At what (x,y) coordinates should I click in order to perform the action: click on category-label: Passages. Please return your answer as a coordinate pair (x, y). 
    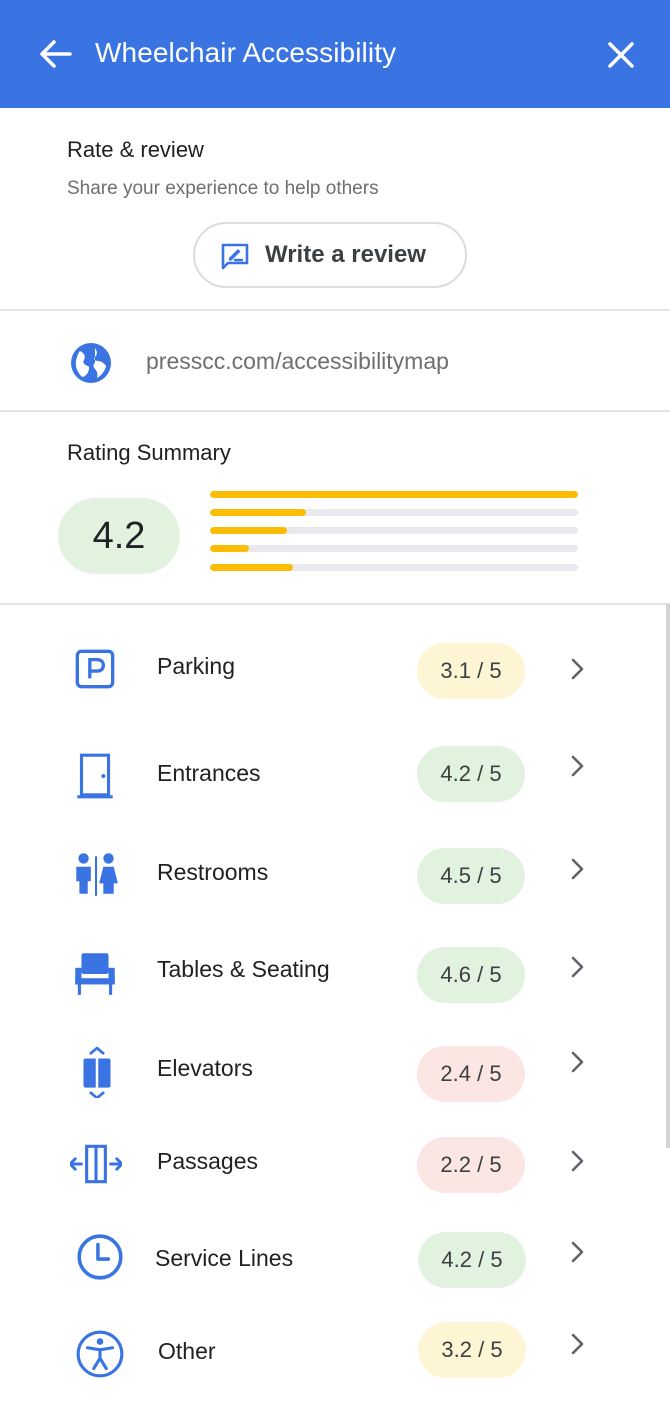
    Looking at the image, I should click on (208, 1161).